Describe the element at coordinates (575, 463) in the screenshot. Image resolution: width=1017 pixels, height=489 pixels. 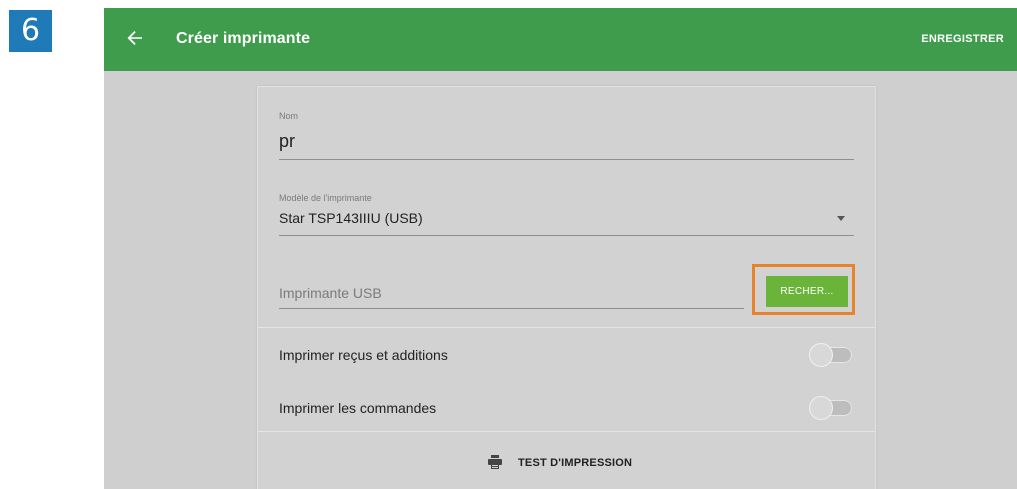
I see `test-print-label: TEST D'IMPRESSION` at that location.